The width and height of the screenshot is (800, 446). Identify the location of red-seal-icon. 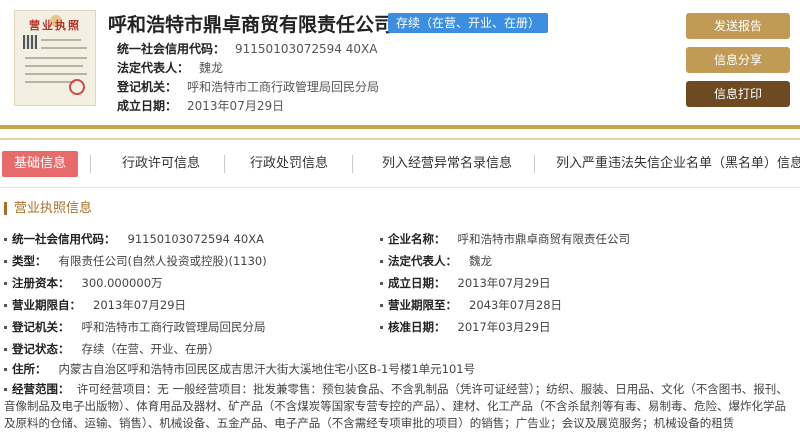
(77, 87).